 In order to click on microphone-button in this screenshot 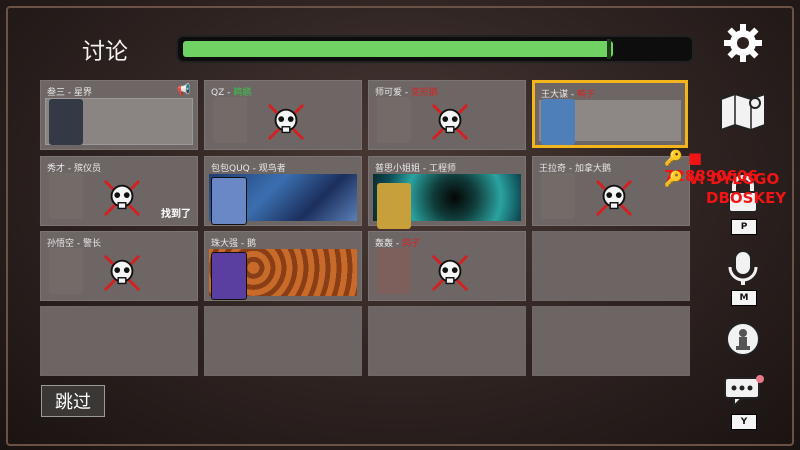, I will do `click(743, 269)`.